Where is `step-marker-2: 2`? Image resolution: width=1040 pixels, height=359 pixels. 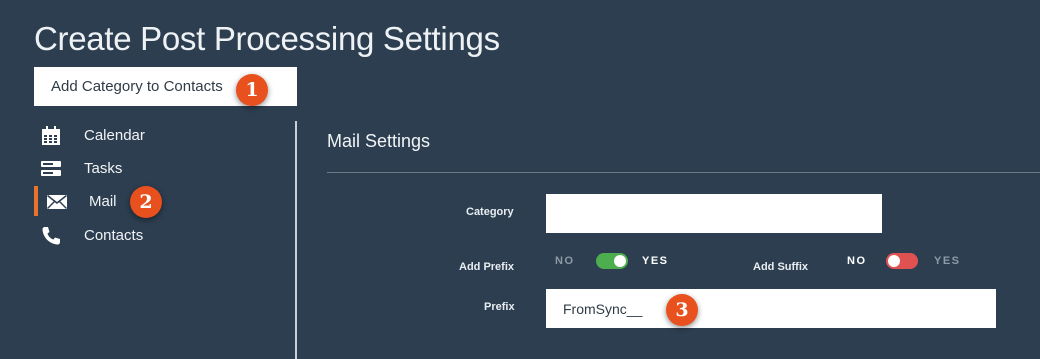 step-marker-2: 2 is located at coordinates (146, 202).